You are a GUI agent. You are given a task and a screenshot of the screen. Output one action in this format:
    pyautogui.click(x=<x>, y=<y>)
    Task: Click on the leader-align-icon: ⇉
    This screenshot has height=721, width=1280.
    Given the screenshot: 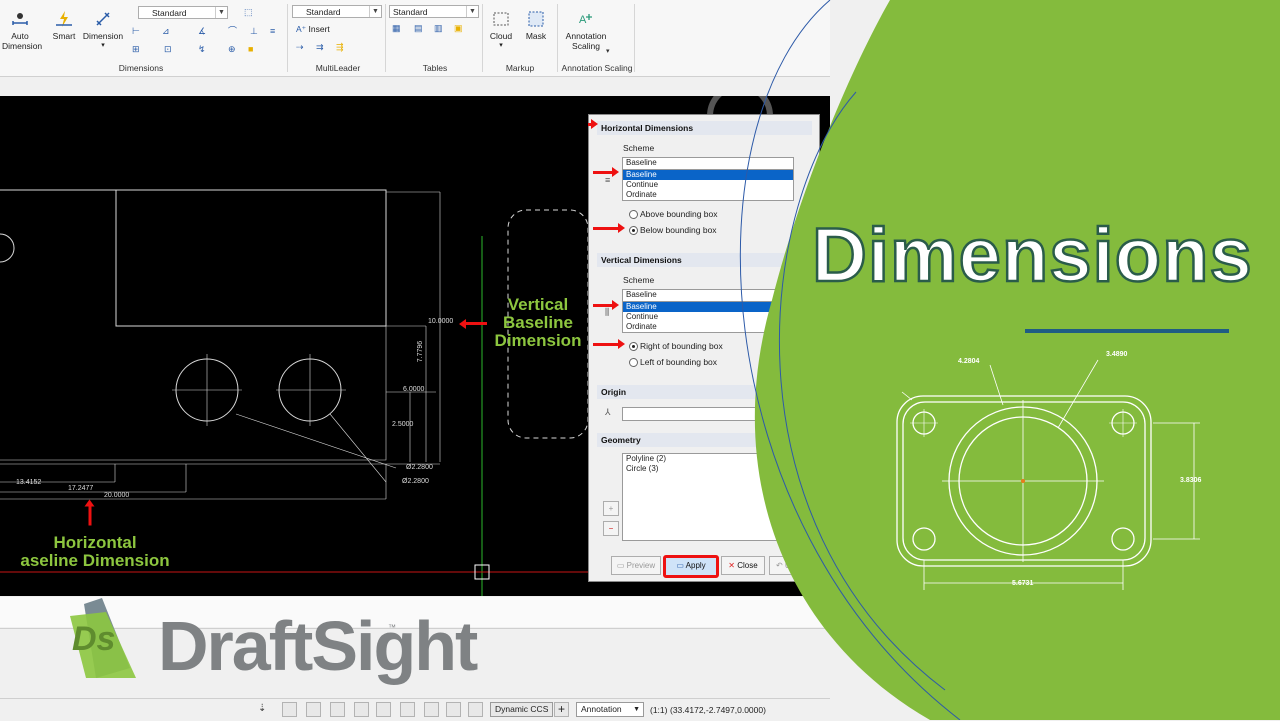 What is the action you would take?
    pyautogui.click(x=323, y=47)
    